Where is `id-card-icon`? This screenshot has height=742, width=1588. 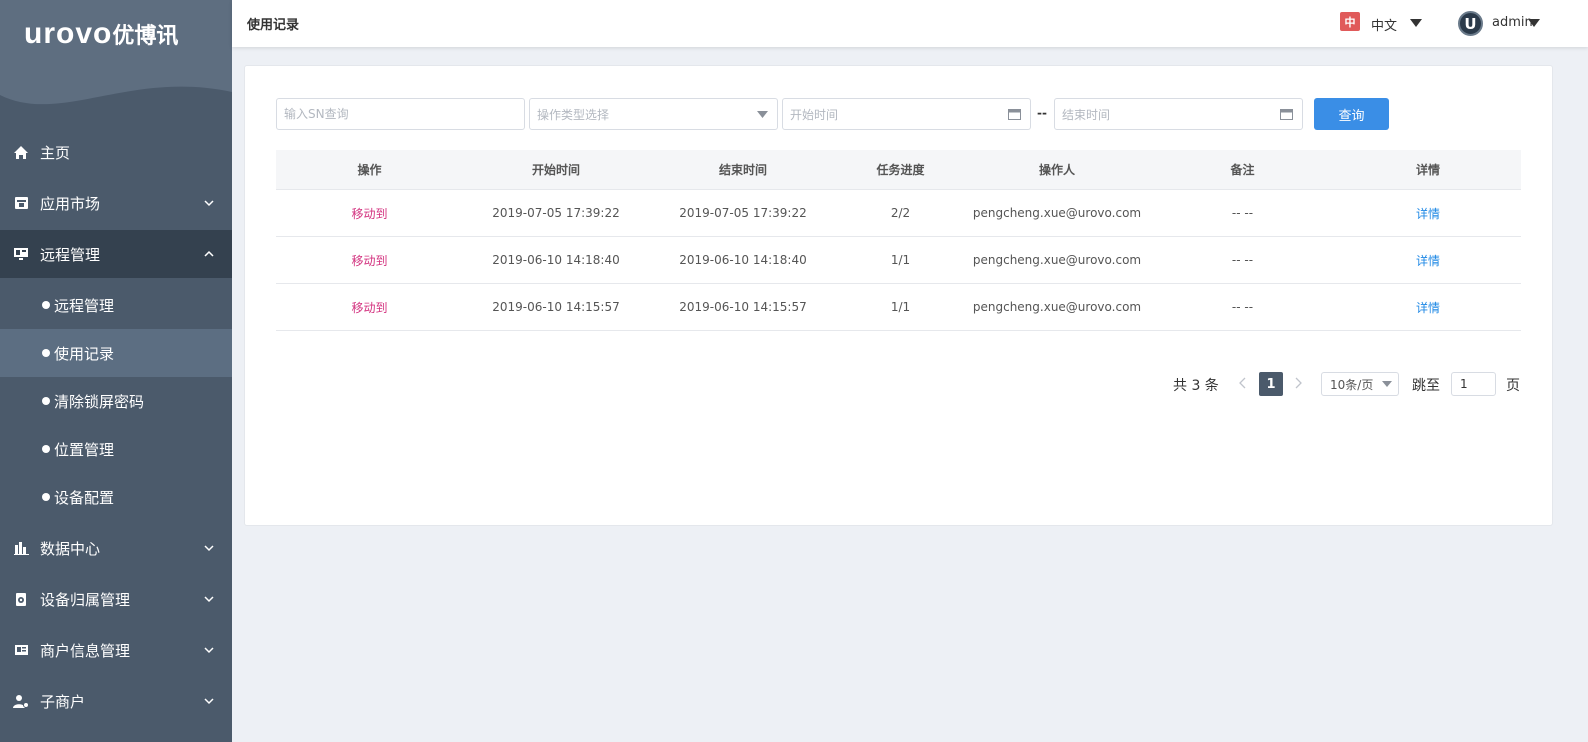 id-card-icon is located at coordinates (21, 650).